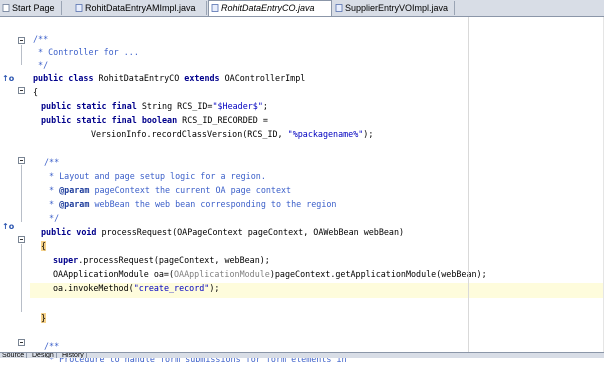  I want to click on code-text: OAApplicationModule oa=(, so click(114, 274).